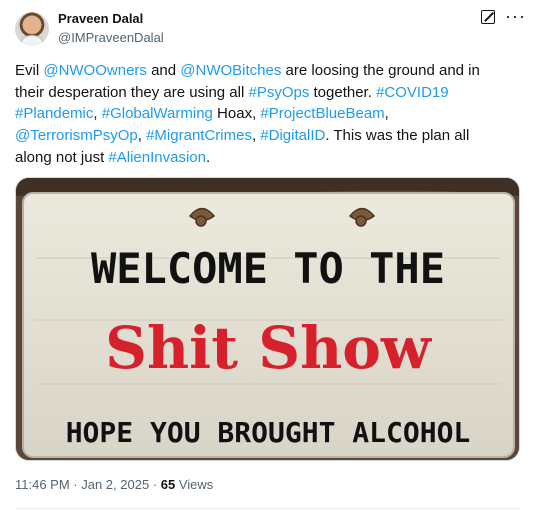 The image size is (535, 511). Describe the element at coordinates (62, 157) in the screenshot. I see `post-text-segment: along not just` at that location.